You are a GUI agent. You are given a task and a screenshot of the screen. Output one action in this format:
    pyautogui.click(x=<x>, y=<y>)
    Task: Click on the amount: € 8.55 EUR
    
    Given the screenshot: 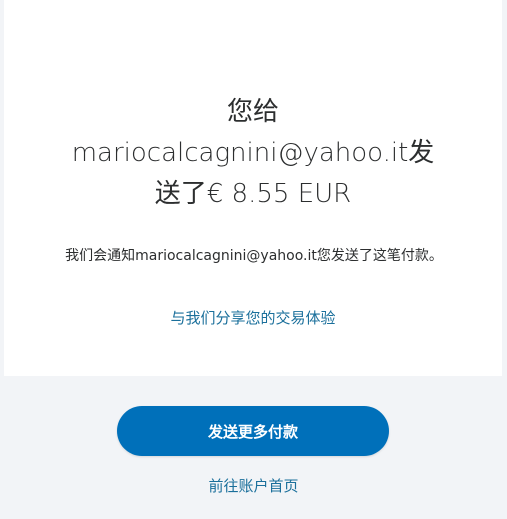 What is the action you would take?
    pyautogui.click(x=279, y=194)
    